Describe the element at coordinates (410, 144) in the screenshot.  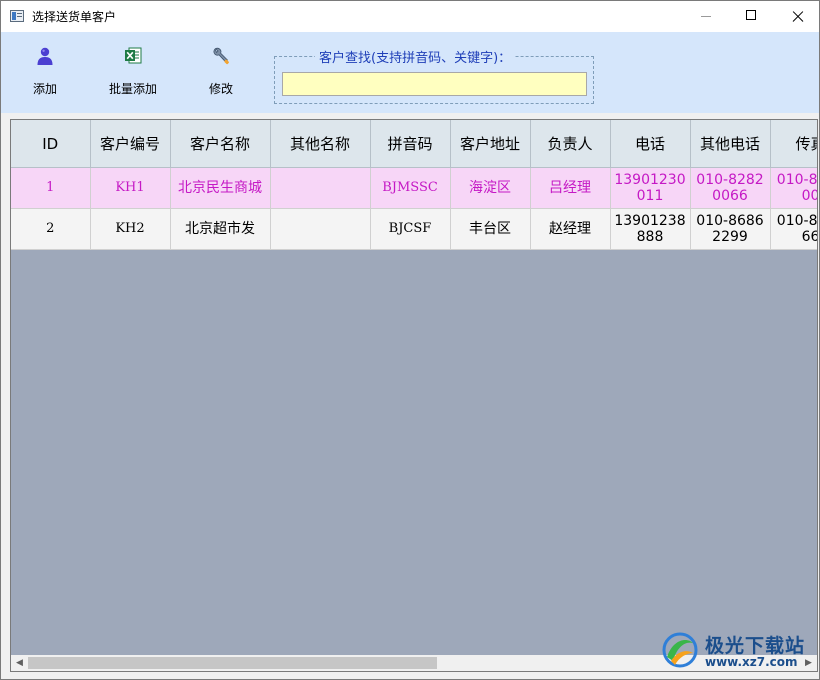
I see `column-header-pinyin: 拼音码` at that location.